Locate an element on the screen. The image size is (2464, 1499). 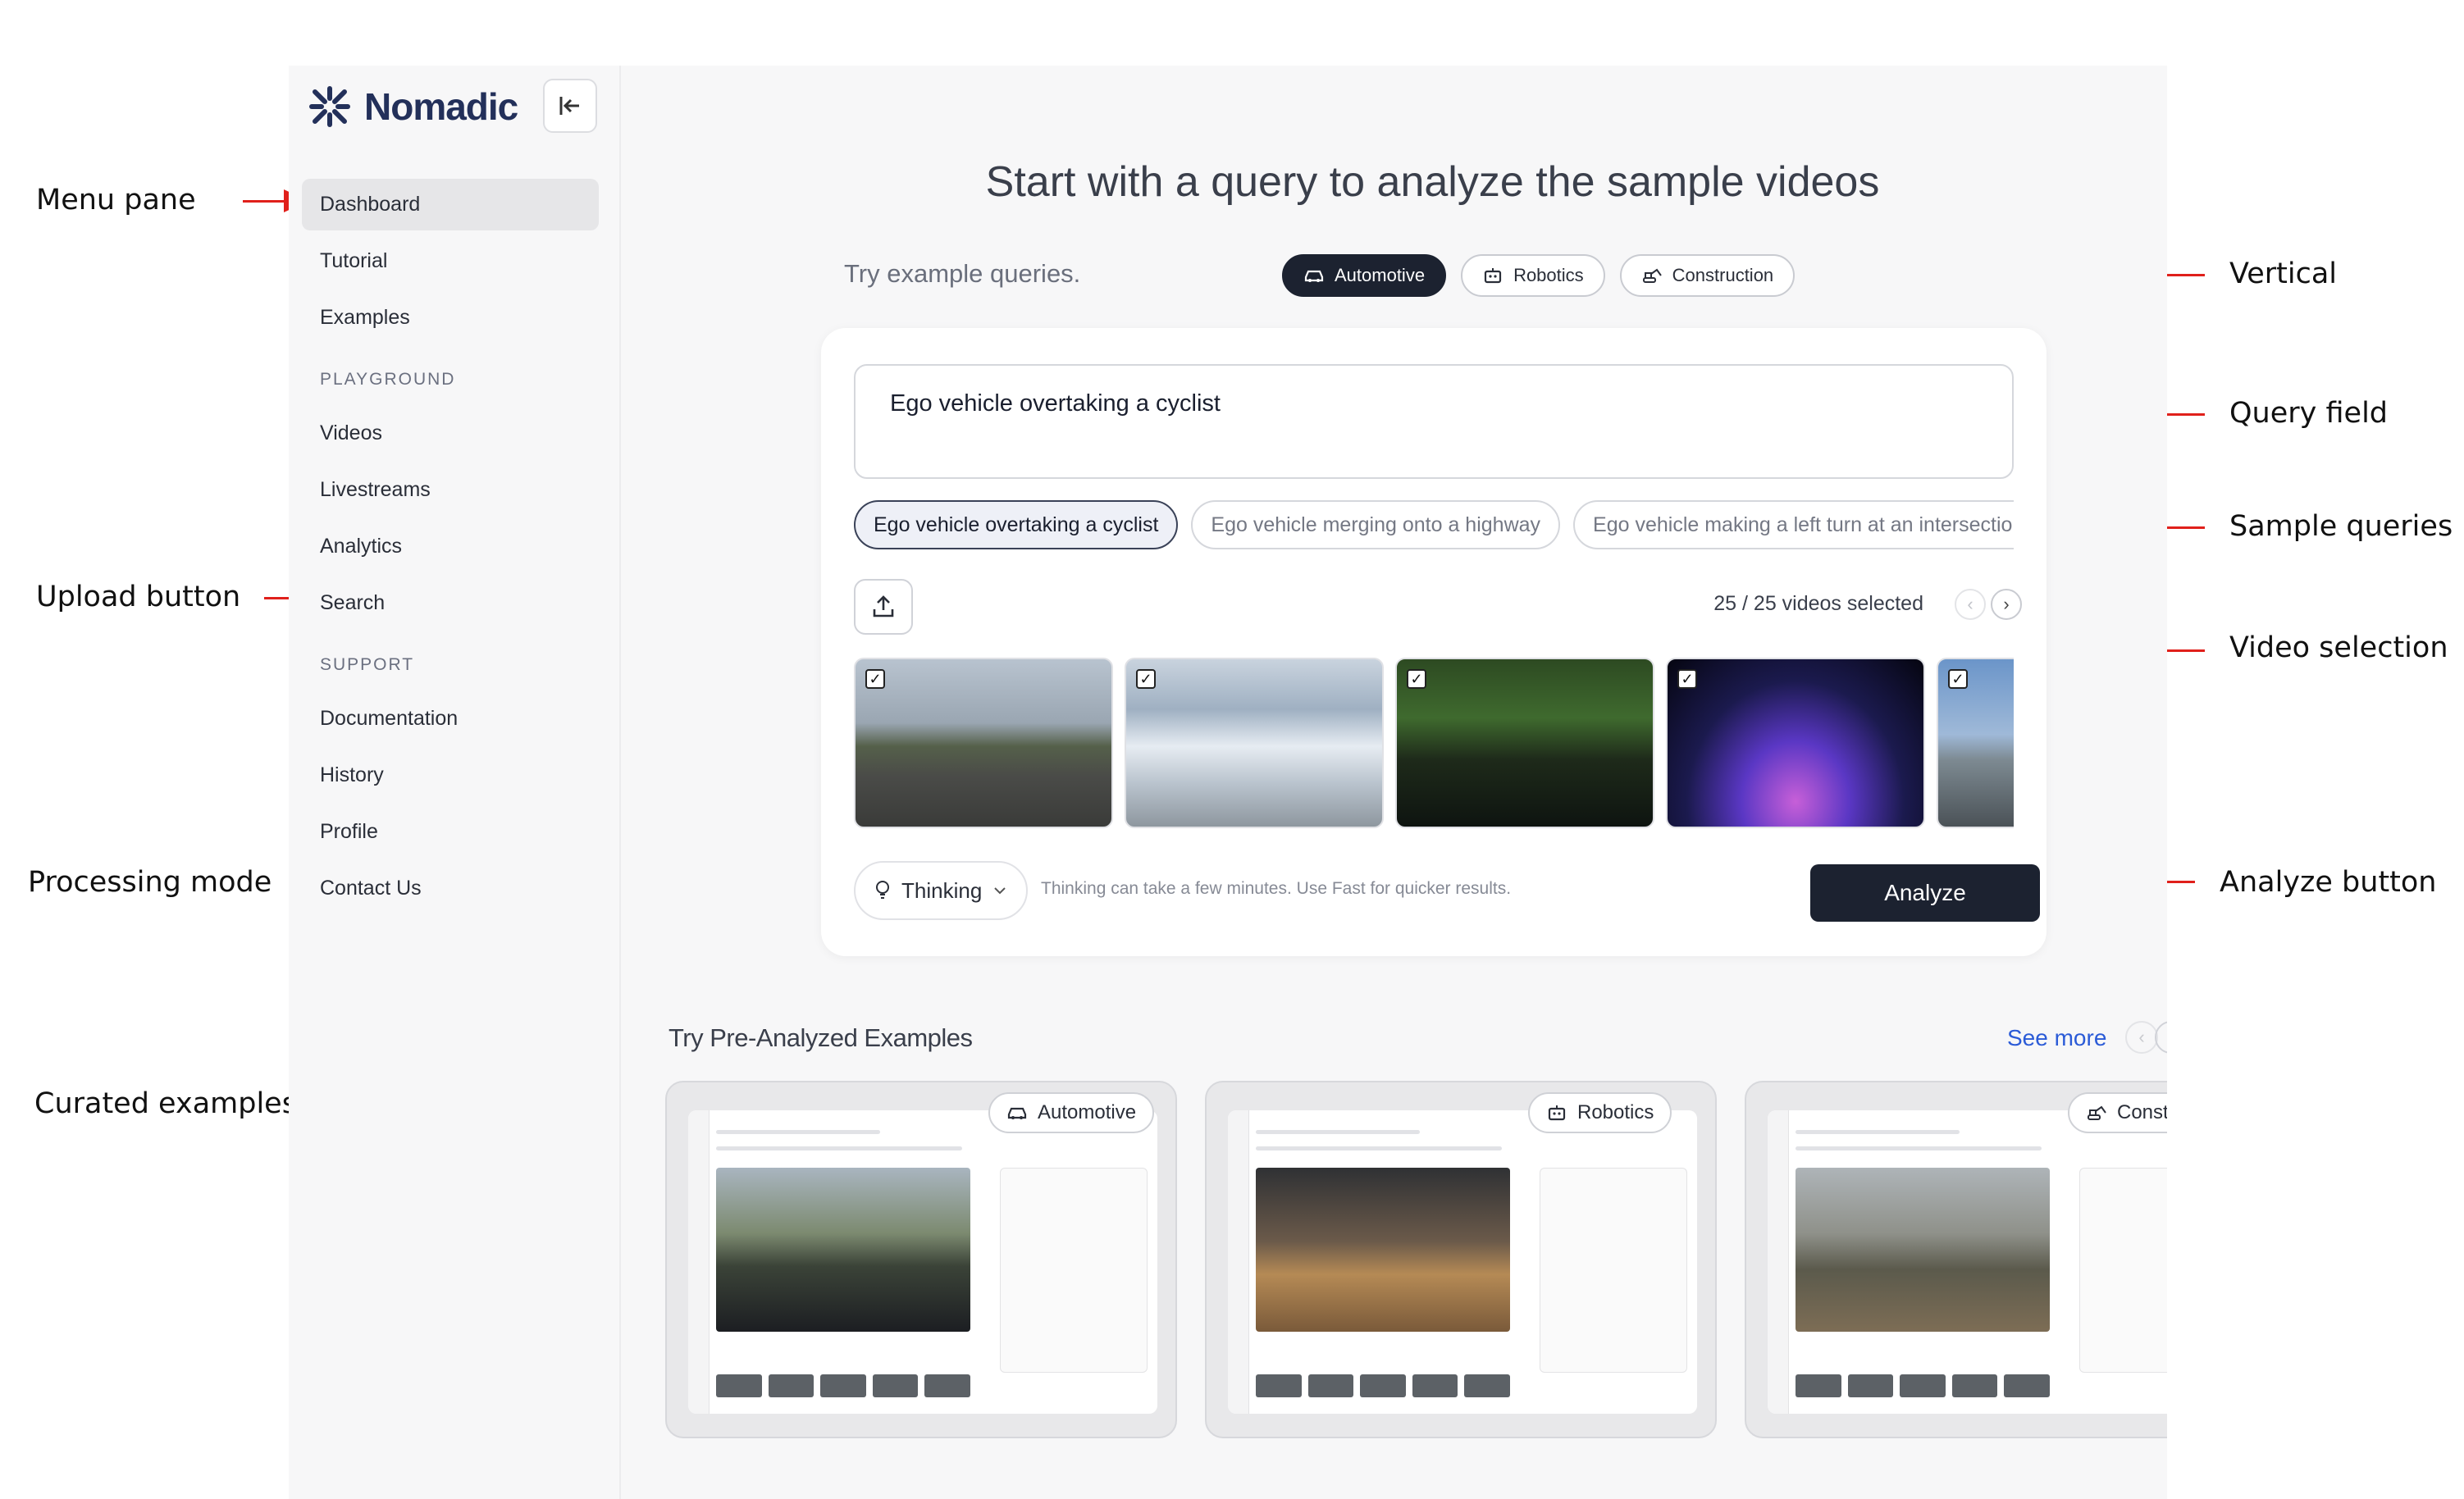
video-prev-button: ‹ is located at coordinates (1970, 604).